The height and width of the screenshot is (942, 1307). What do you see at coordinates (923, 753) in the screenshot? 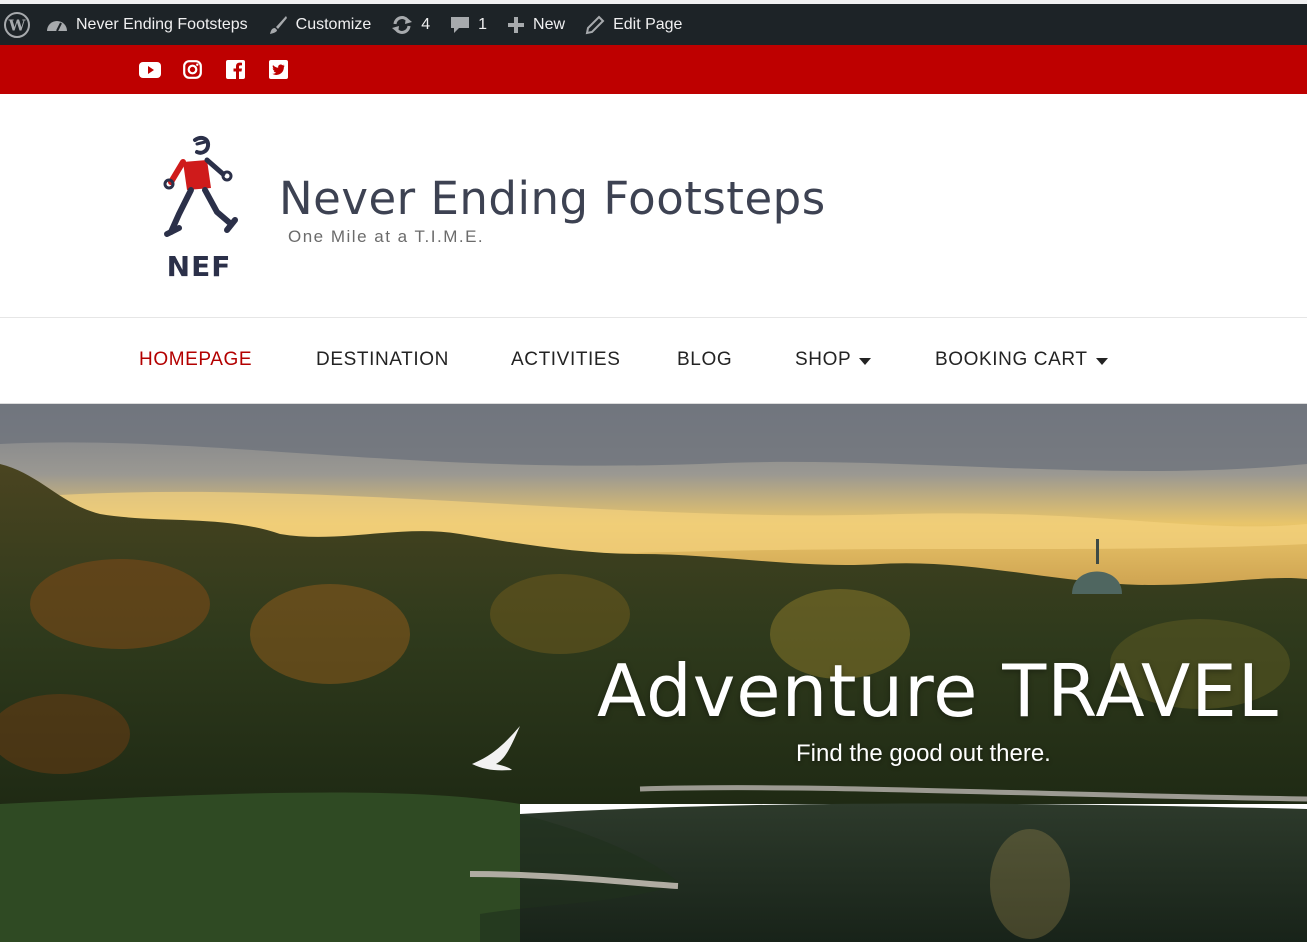
I see `hero-subtitle: Find the good out there.` at bounding box center [923, 753].